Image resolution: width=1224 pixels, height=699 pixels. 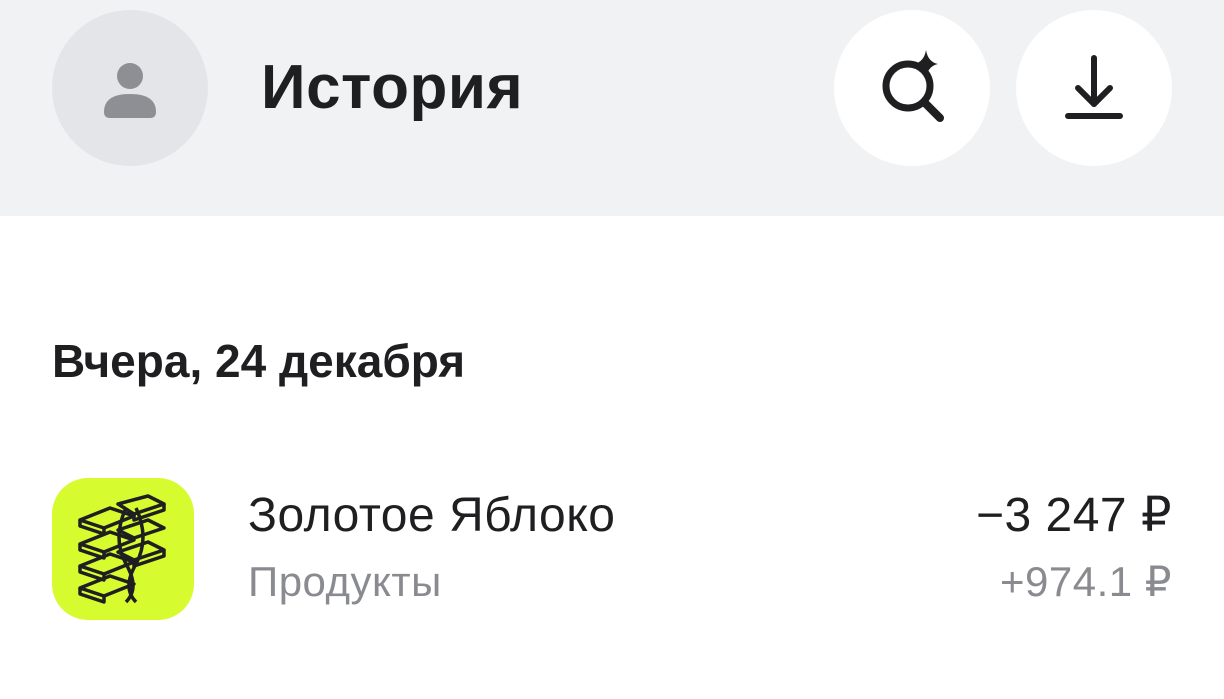 I want to click on download-button, so click(x=1094, y=88).